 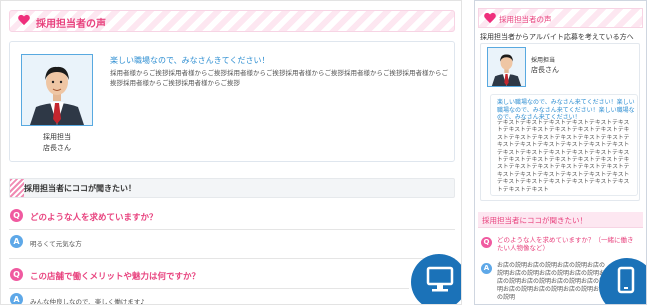 What do you see at coordinates (87, 301) in the screenshot?
I see `answer-text: みんな仲良しなので、楽しく働けます♪` at bounding box center [87, 301].